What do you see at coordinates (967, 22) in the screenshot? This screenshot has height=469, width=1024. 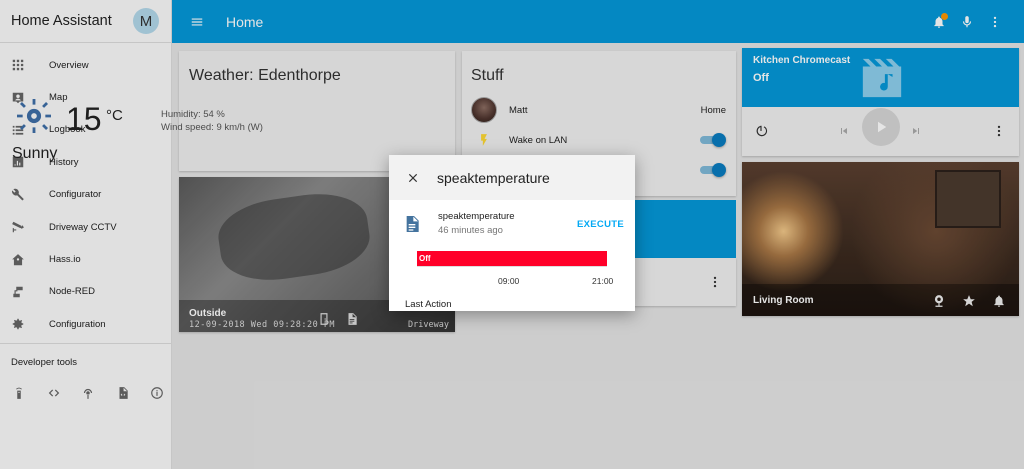 I see `microphone-icon` at bounding box center [967, 22].